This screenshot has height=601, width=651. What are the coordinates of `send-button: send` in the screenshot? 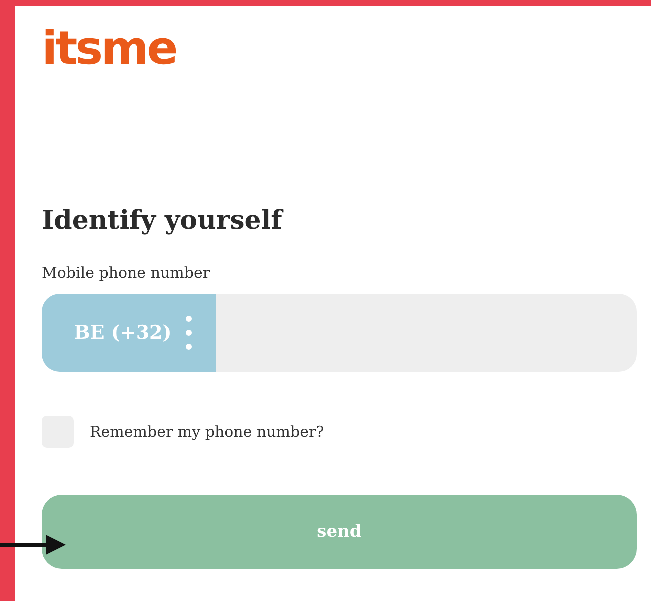 It's located at (339, 532).